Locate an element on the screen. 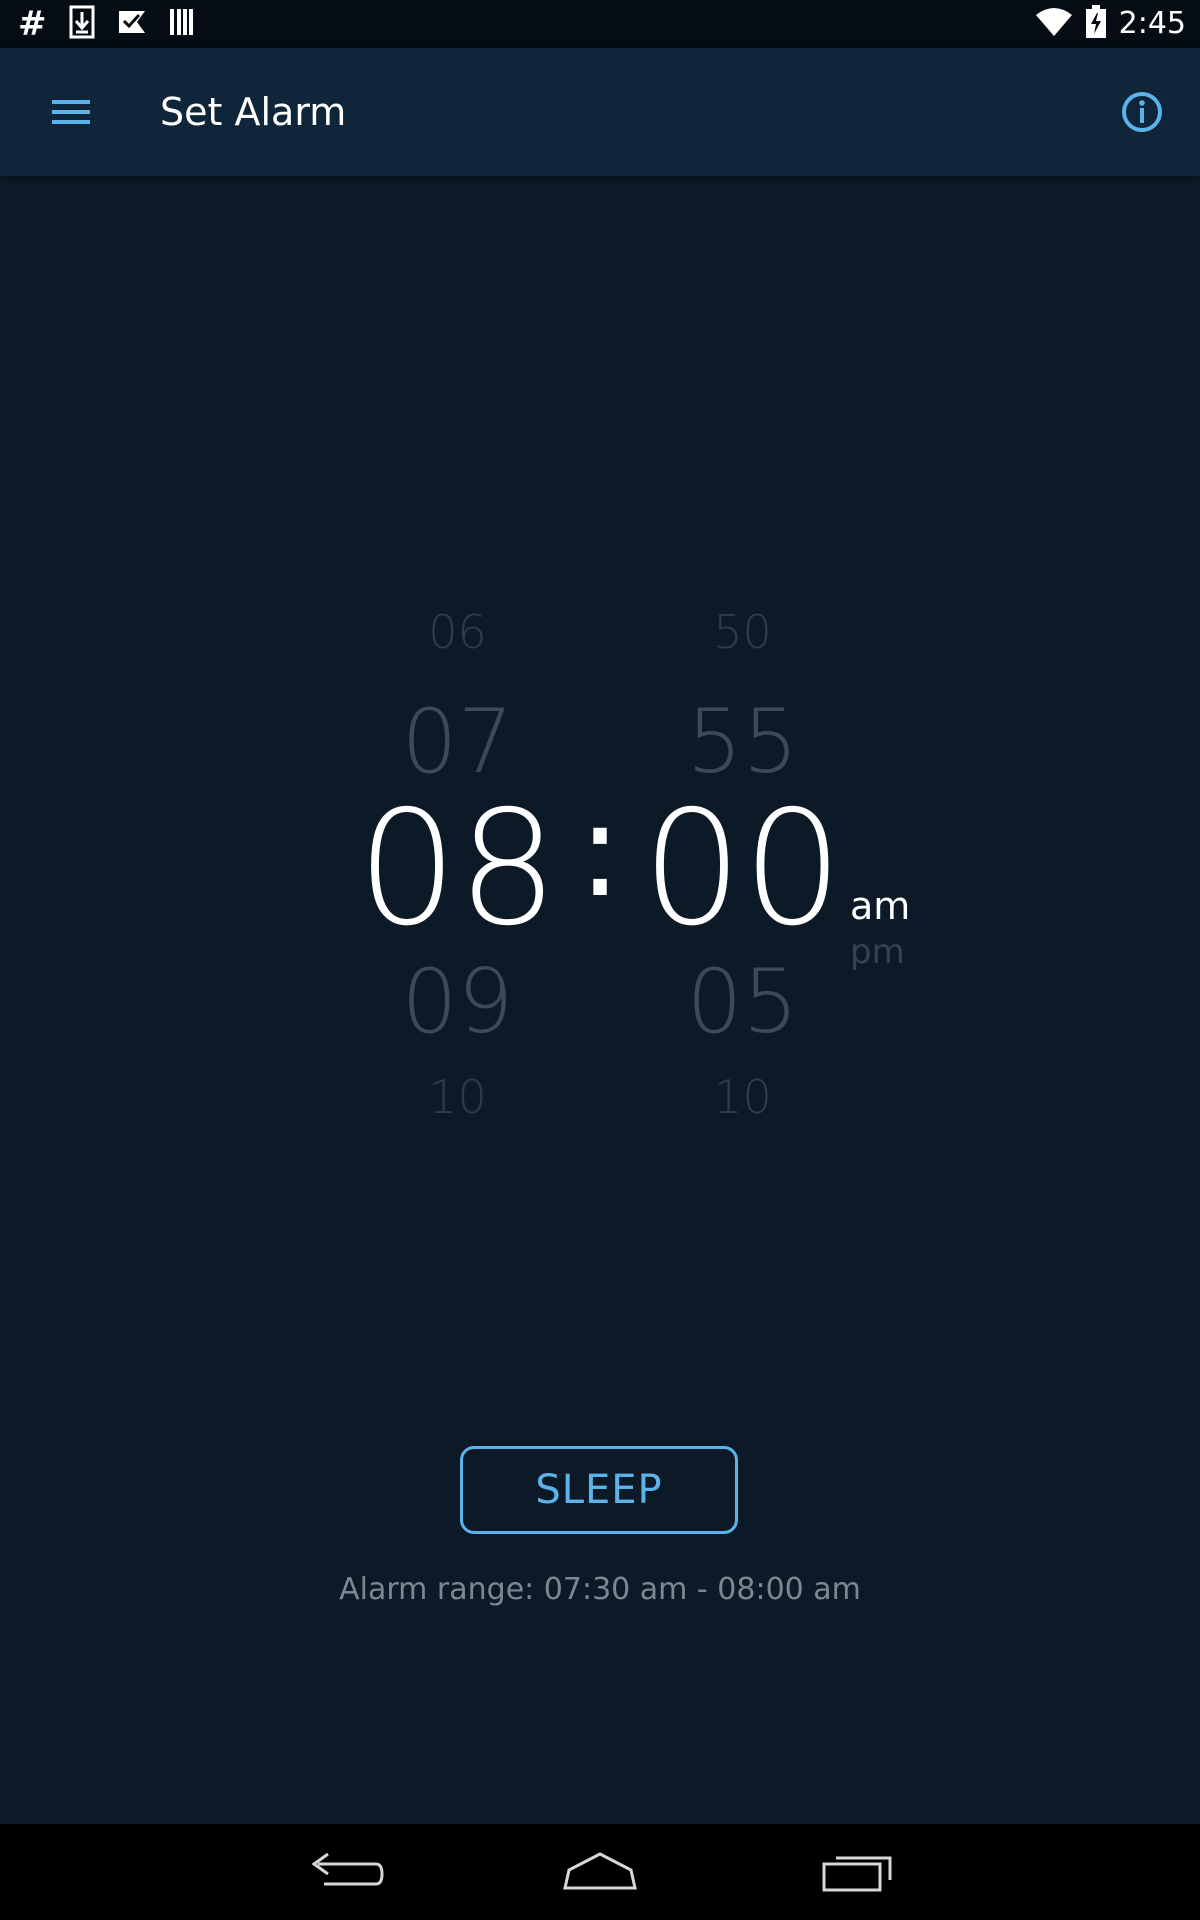 This screenshot has width=1200, height=1920. back-button is located at coordinates (343, 1872).